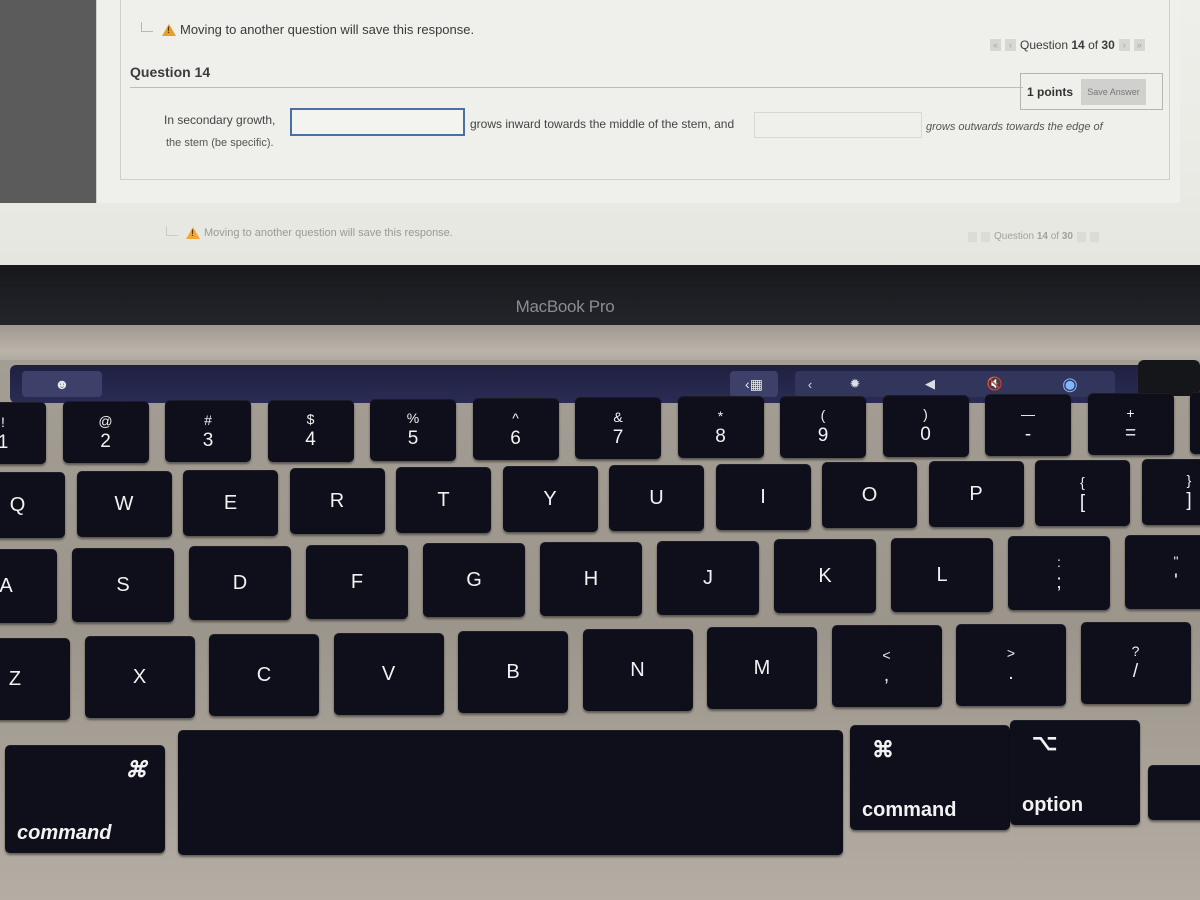 This screenshot has width=1200, height=900. What do you see at coordinates (823, 436) in the screenshot?
I see `key-base-label: 9` at bounding box center [823, 436].